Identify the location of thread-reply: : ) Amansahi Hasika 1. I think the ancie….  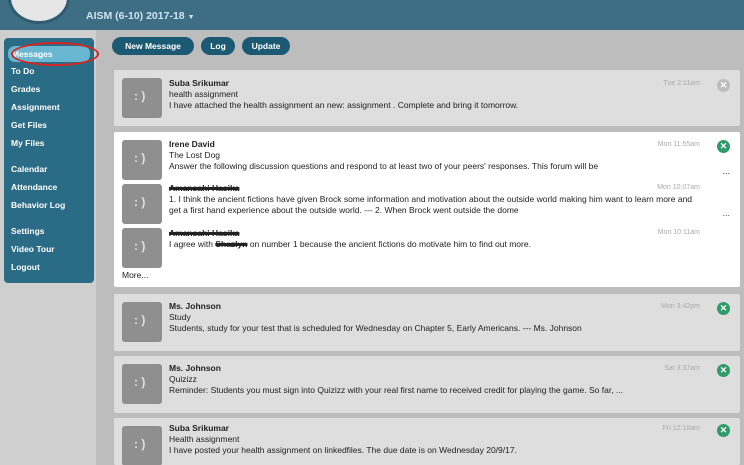
(427, 203).